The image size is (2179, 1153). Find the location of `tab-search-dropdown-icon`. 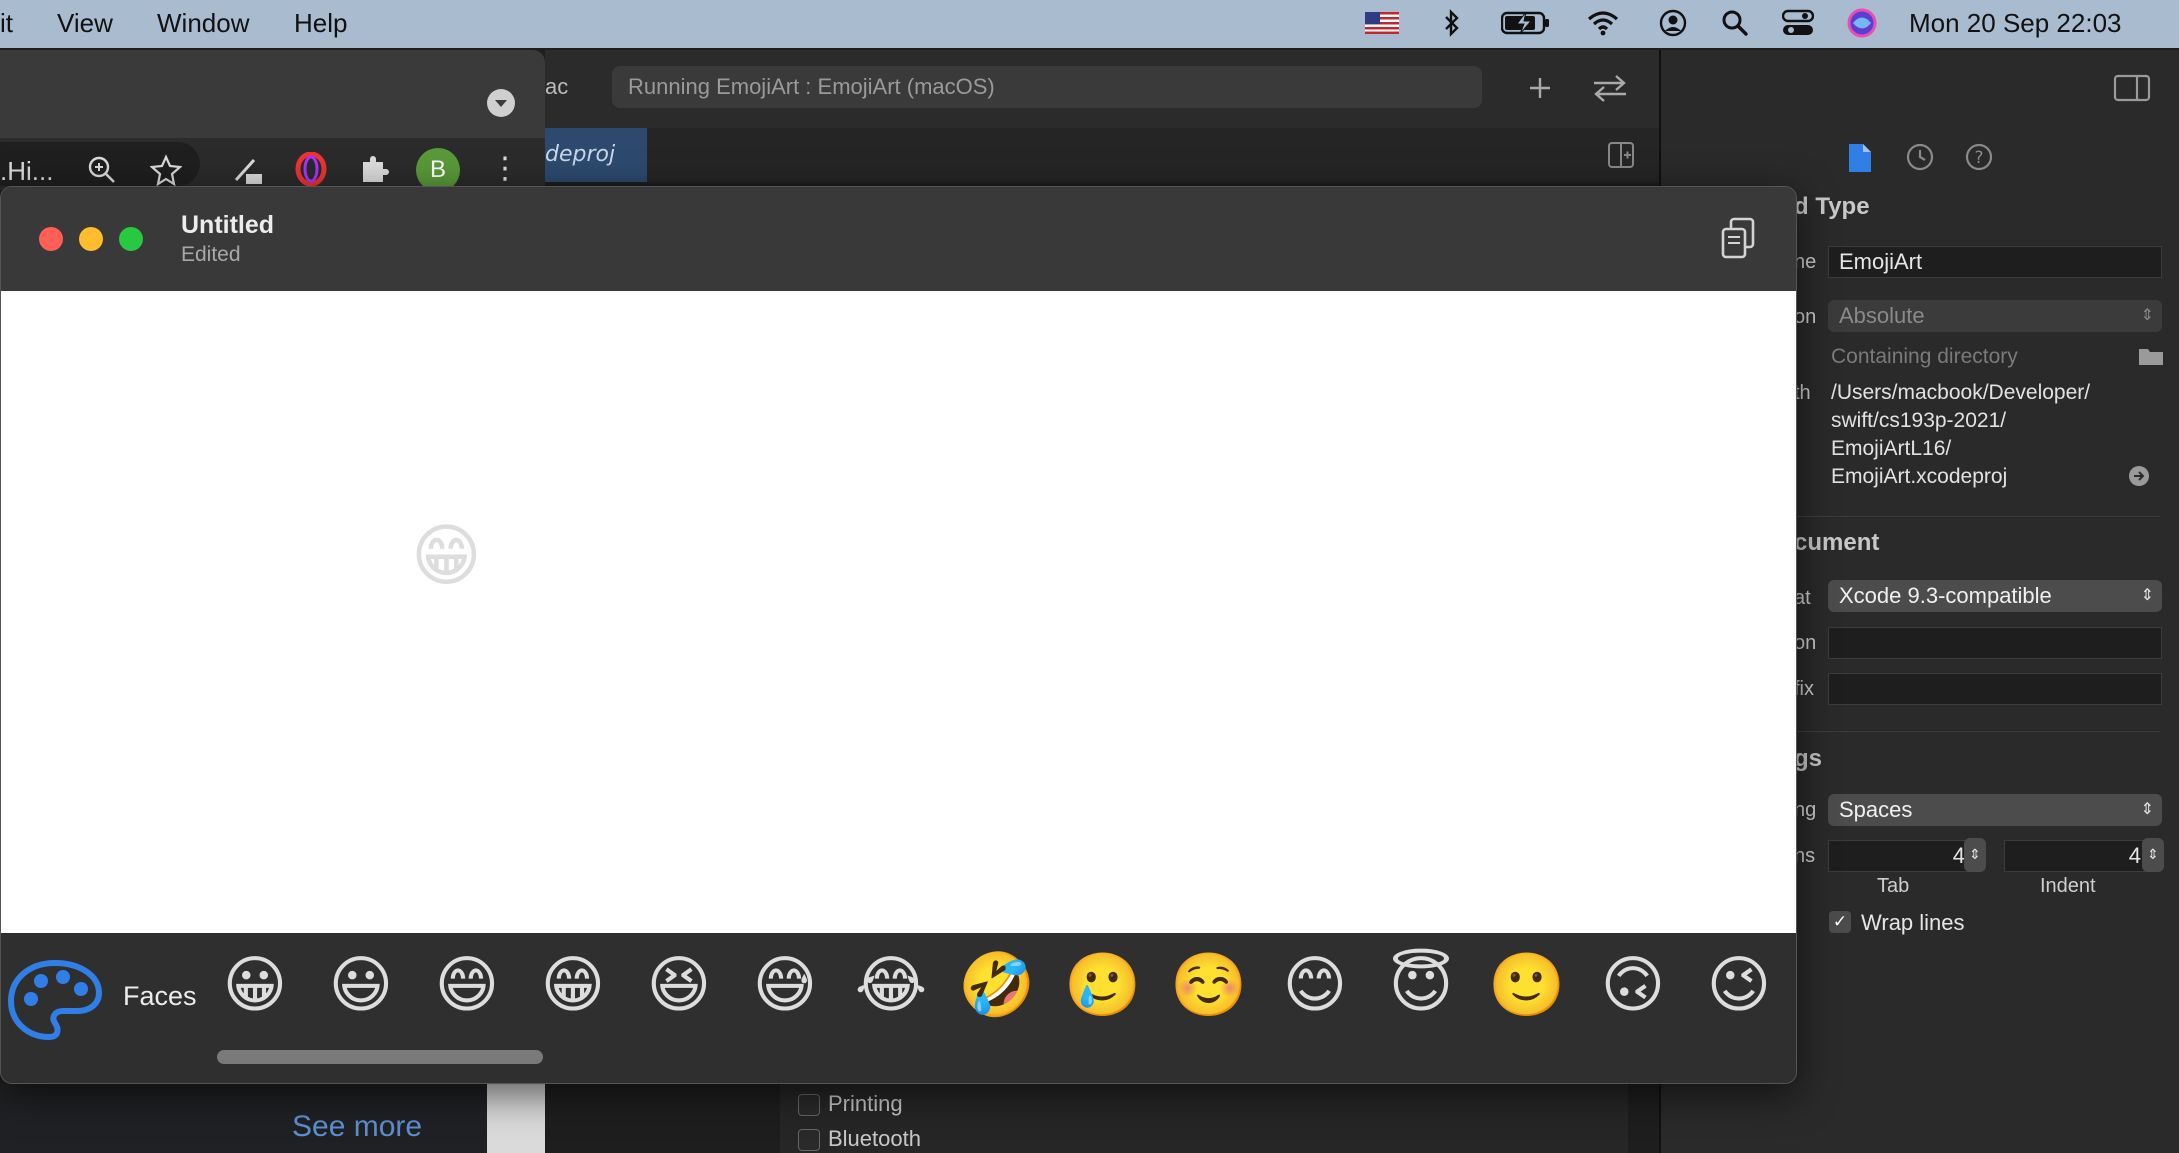

tab-search-dropdown-icon is located at coordinates (501, 103).